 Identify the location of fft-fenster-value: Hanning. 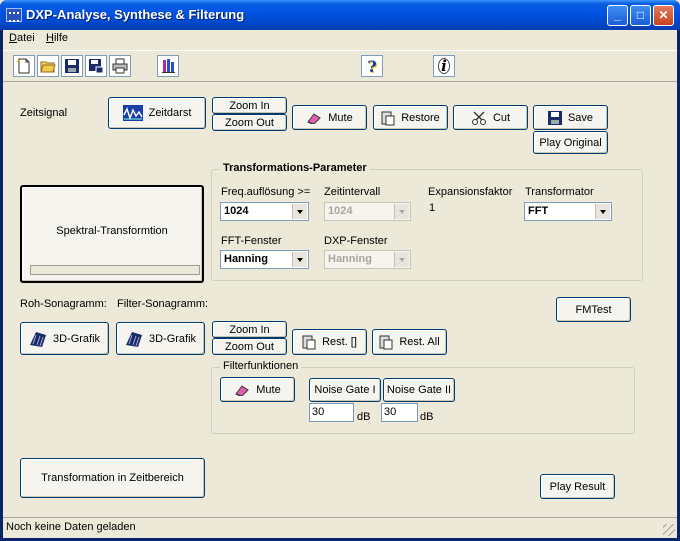
(246, 259).